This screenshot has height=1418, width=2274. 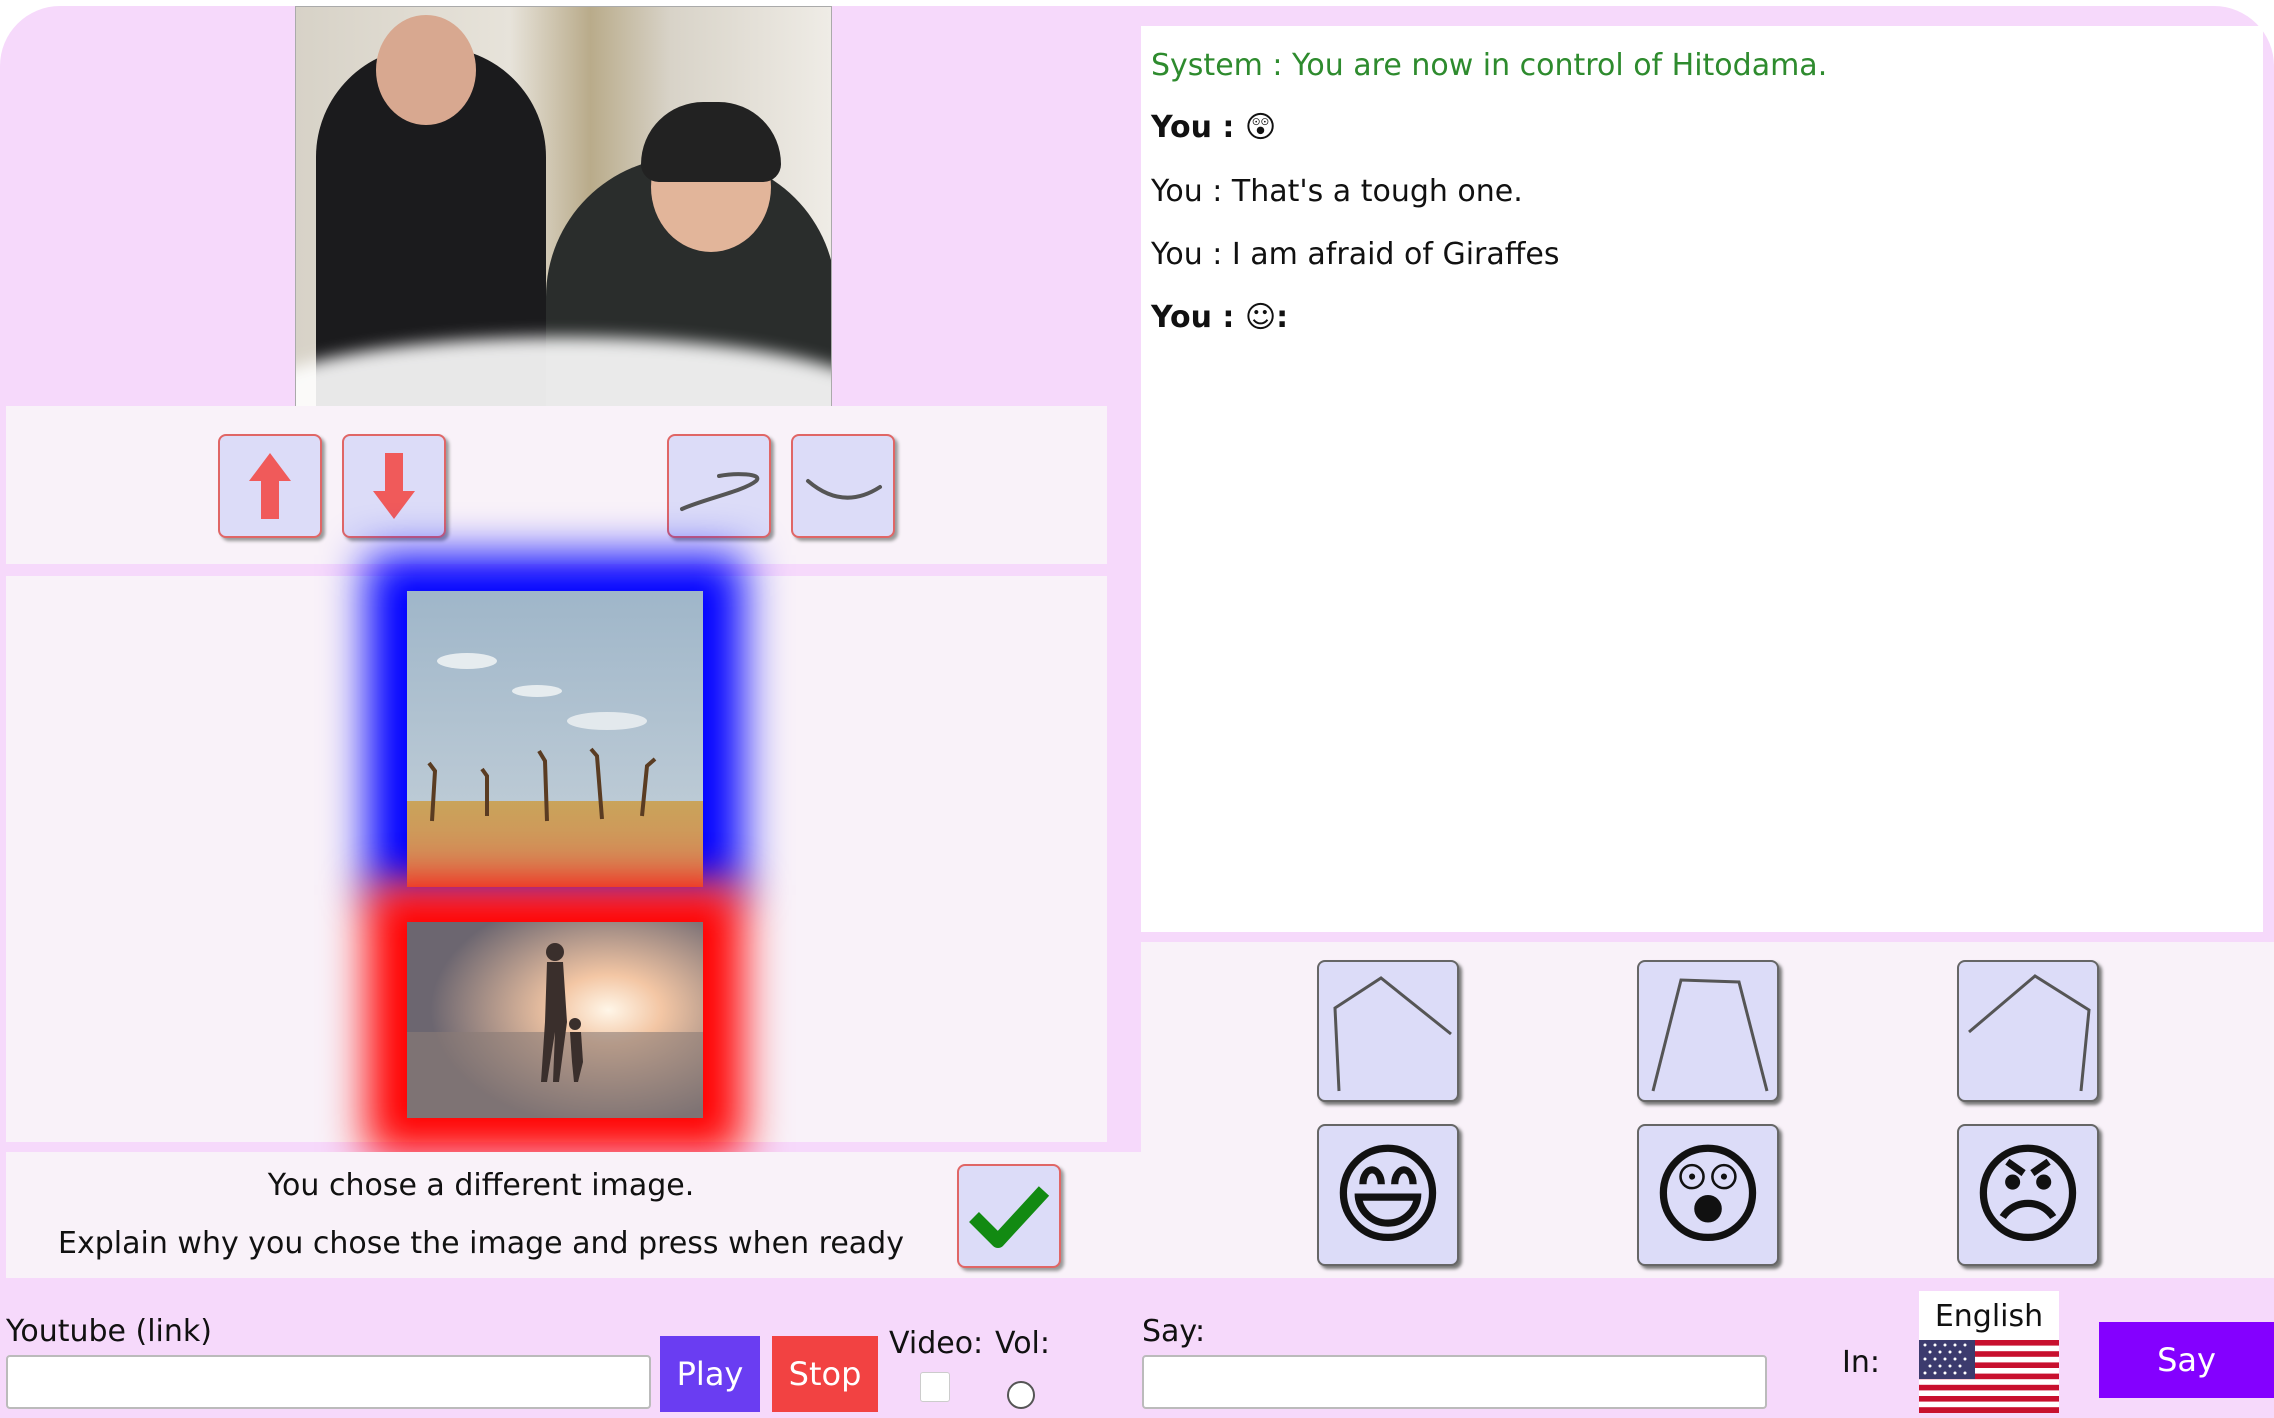 I want to click on chat-message: You : 😲, so click(x=1214, y=127).